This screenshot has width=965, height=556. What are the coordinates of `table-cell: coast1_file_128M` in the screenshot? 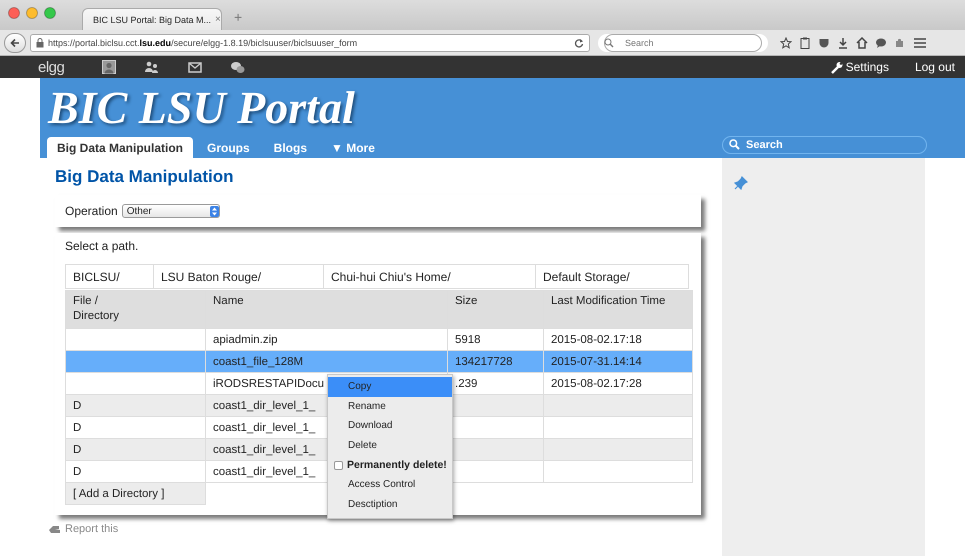 It's located at (327, 361).